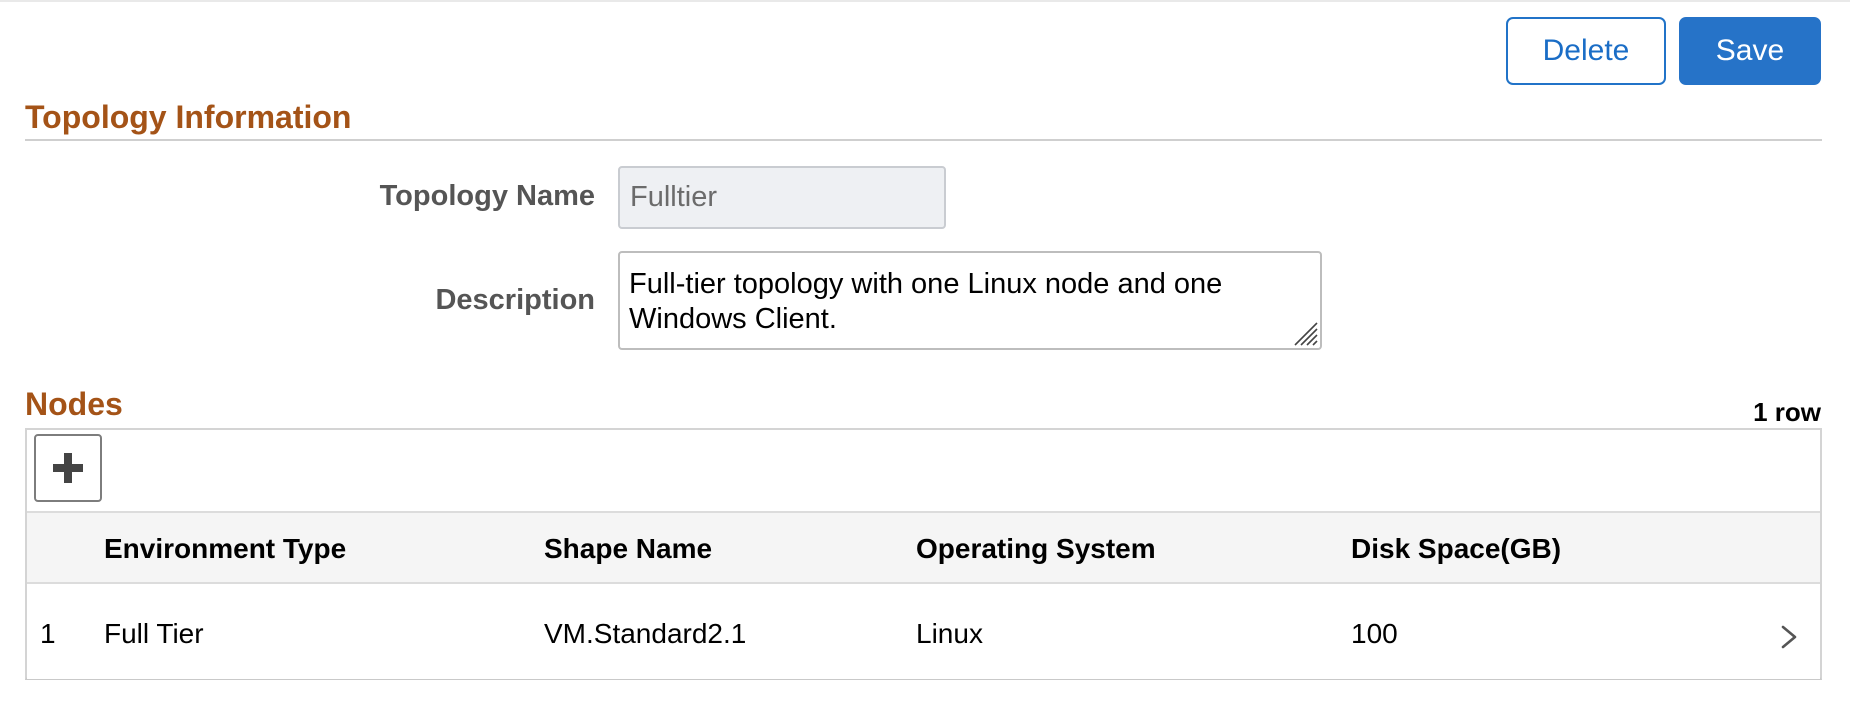 This screenshot has width=1850, height=704. I want to click on table-row: 1 Full Tier VM.Standard2.1 Linux 100, so click(923, 631).